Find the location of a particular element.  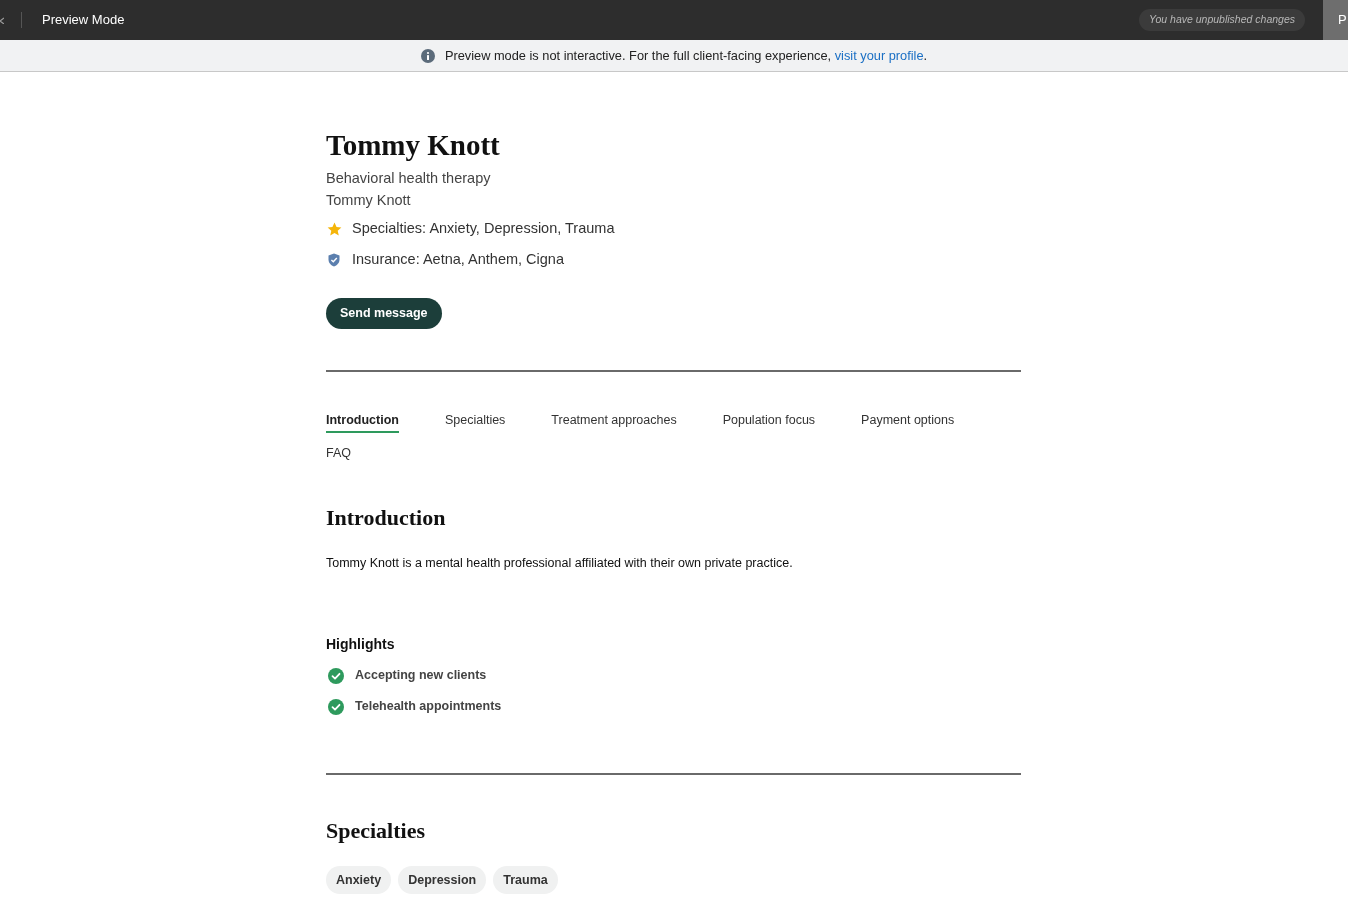

specialty-tag: Anxiety is located at coordinates (359, 880).